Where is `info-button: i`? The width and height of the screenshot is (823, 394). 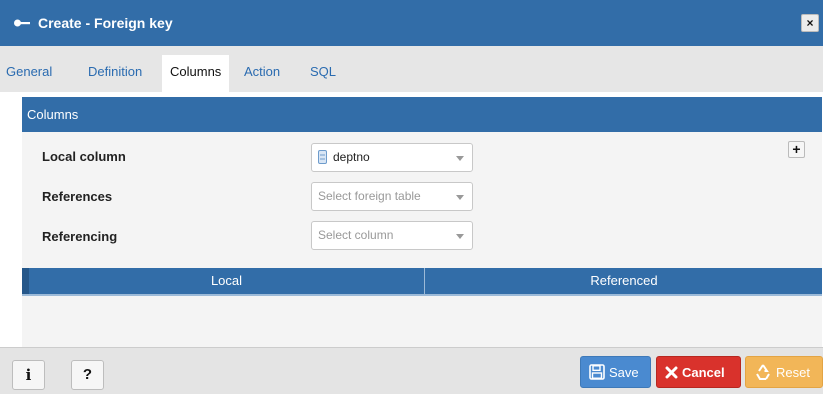 info-button: i is located at coordinates (28, 375).